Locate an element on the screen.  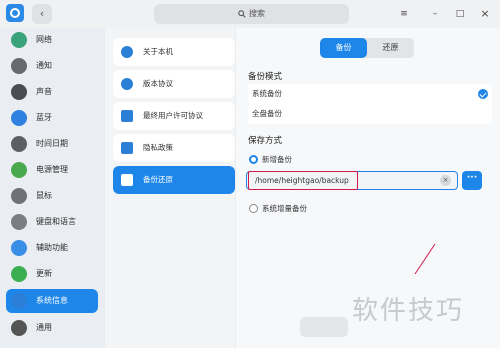
sidebar-item: 通用 is located at coordinates (52, 328).